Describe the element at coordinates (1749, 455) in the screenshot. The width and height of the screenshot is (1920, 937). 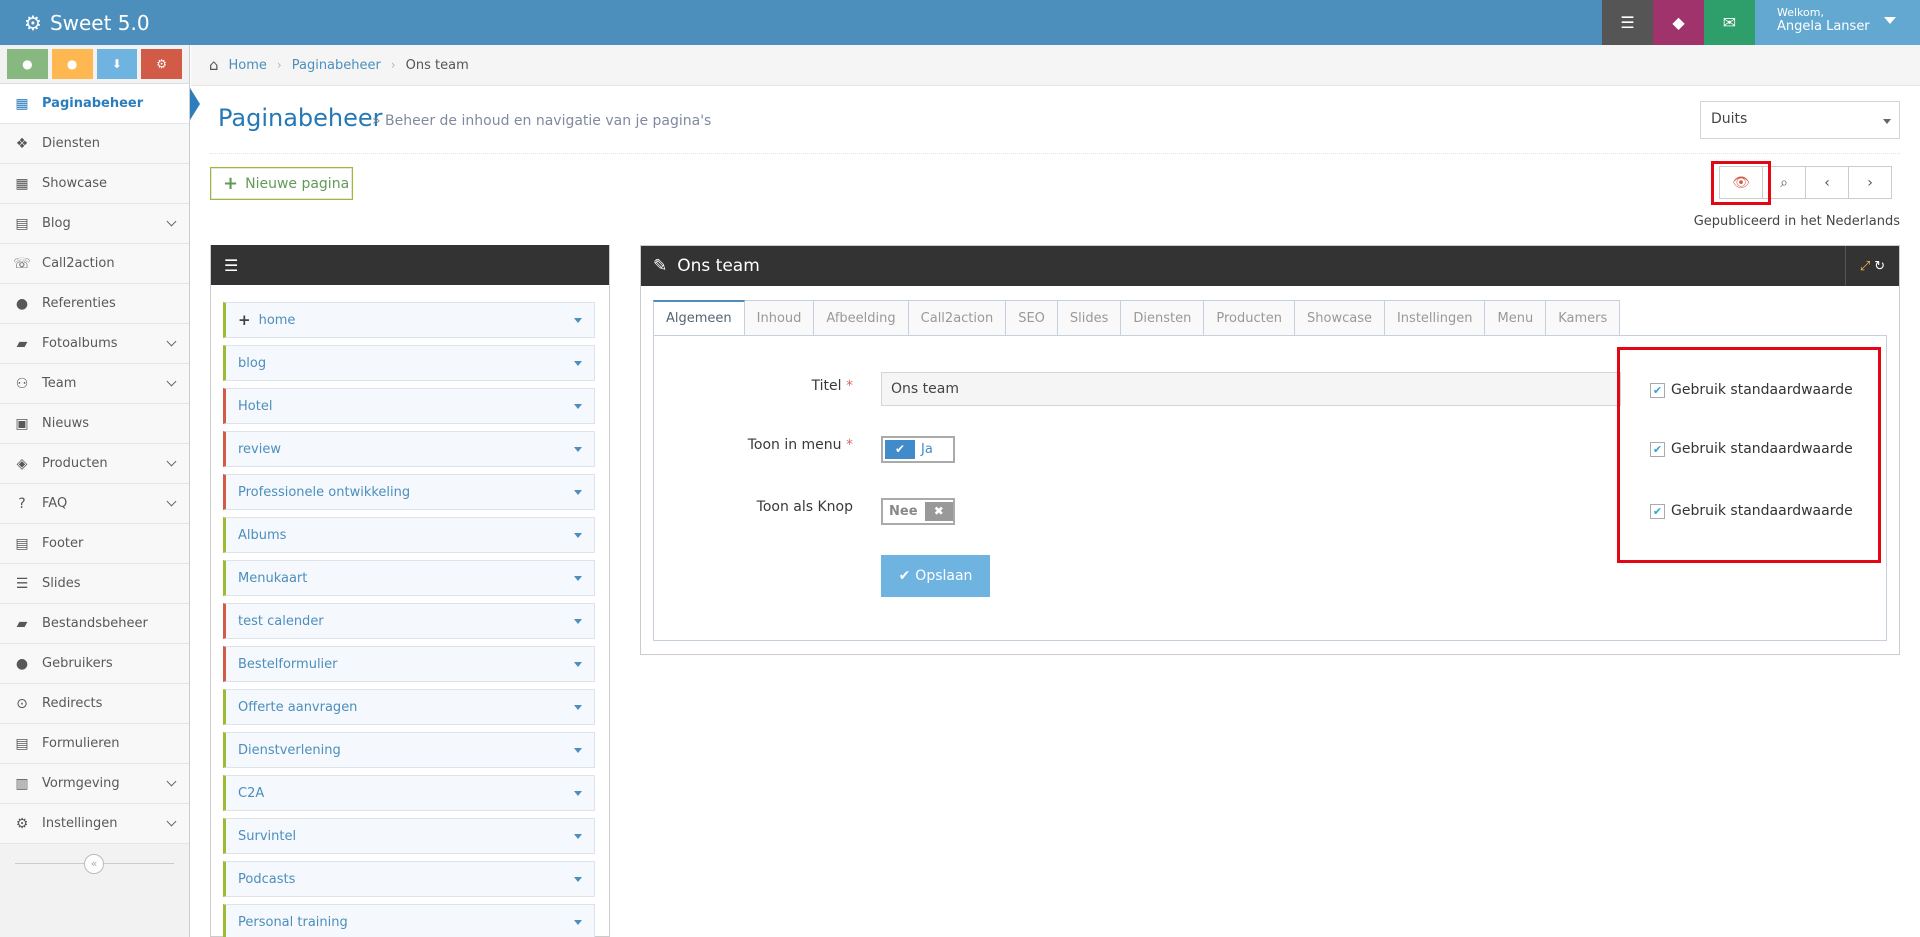
I see `highlight-box-defaults` at that location.